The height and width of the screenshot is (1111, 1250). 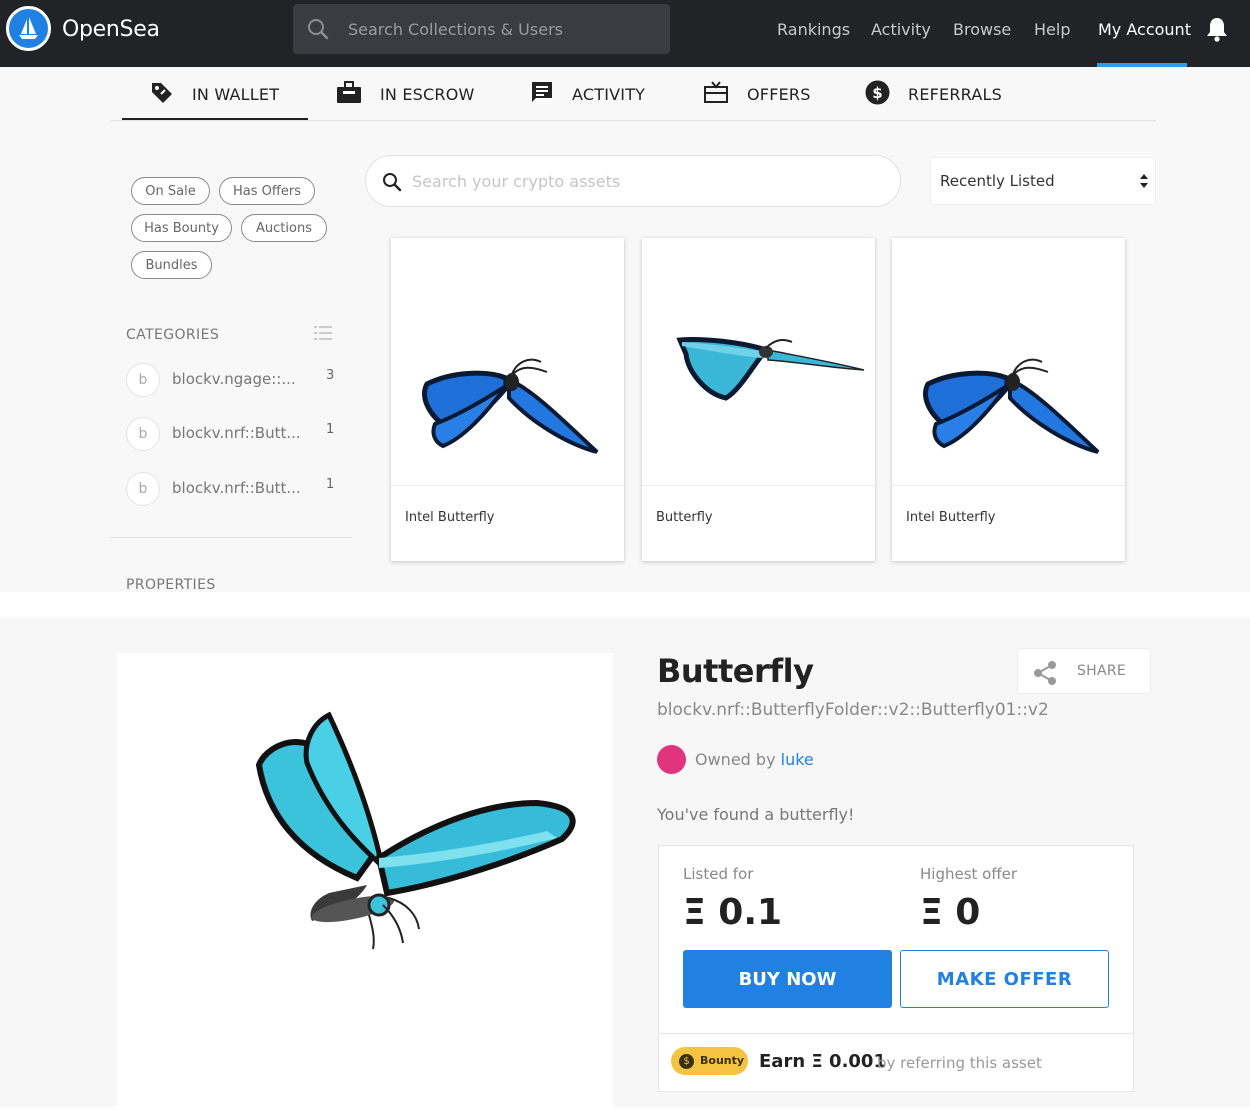 I want to click on filter-bundles: Bundles, so click(x=171, y=265).